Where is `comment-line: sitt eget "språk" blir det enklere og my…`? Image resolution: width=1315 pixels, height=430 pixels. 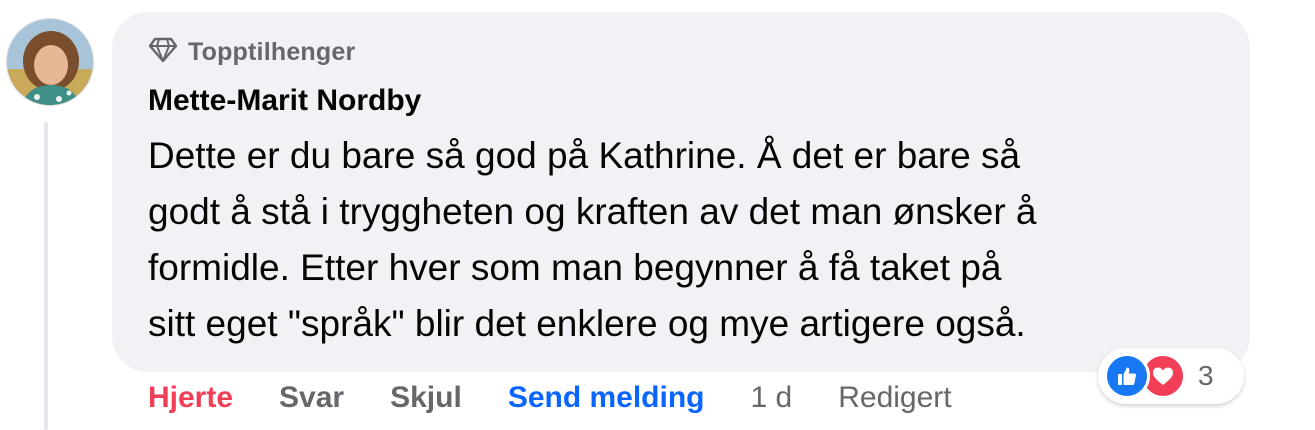 comment-line: sitt eget "språk" blir det enklere og my… is located at coordinates (587, 323).